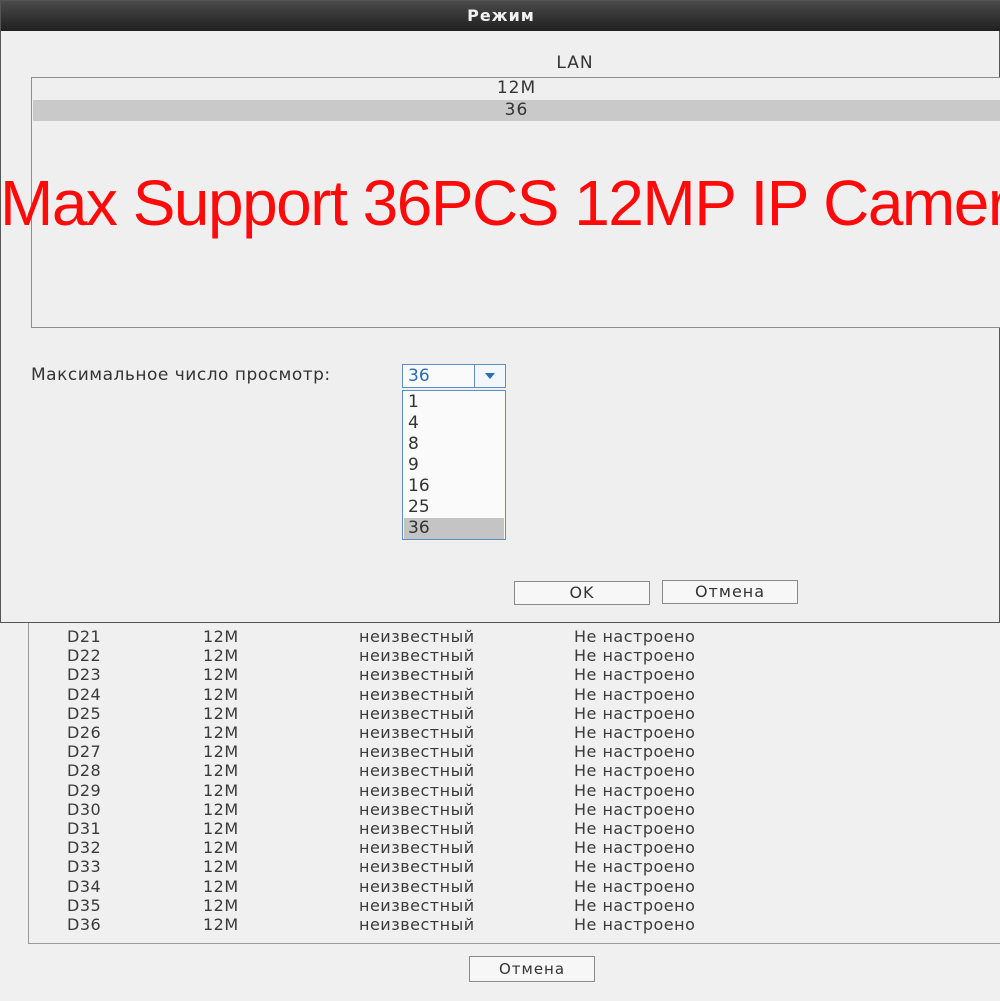  What do you see at coordinates (84, 771) in the screenshot?
I see `channel-id: D28` at bounding box center [84, 771].